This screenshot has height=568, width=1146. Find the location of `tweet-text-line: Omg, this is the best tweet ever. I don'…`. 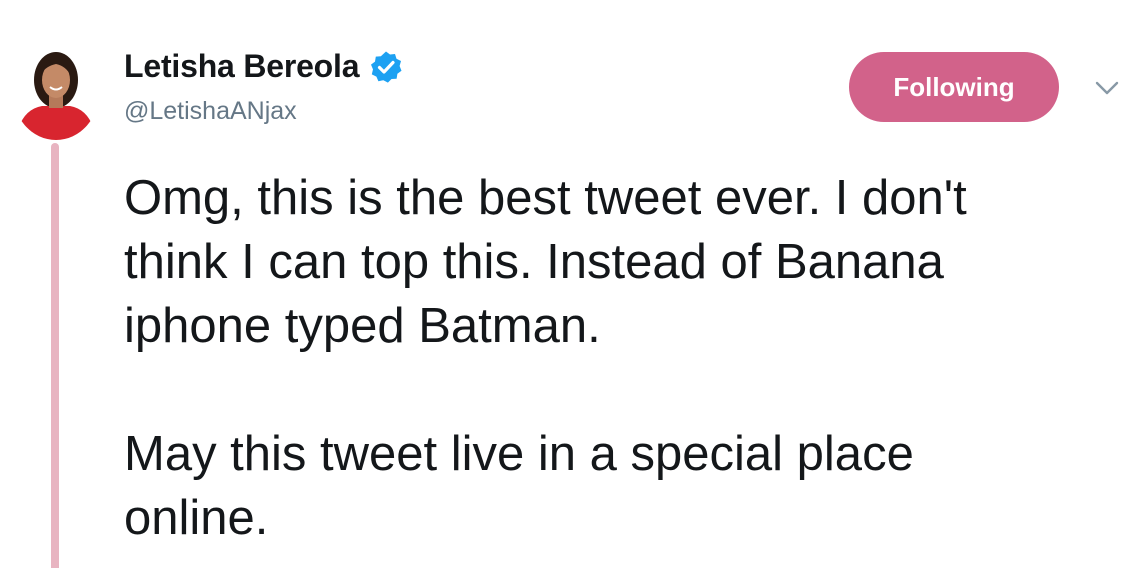

tweet-text-line: Omg, this is the best tweet ever. I don'… is located at coordinates (545, 198).